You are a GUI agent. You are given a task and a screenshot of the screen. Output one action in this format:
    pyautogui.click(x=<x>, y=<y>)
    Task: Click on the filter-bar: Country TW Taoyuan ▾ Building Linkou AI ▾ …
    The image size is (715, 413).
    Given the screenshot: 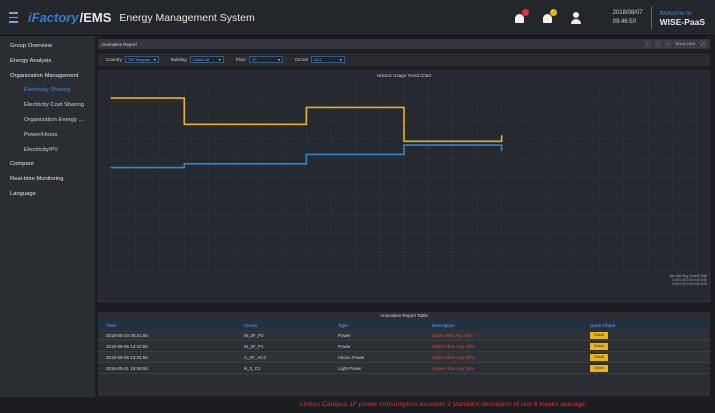 What is the action you would take?
    pyautogui.click(x=404, y=59)
    